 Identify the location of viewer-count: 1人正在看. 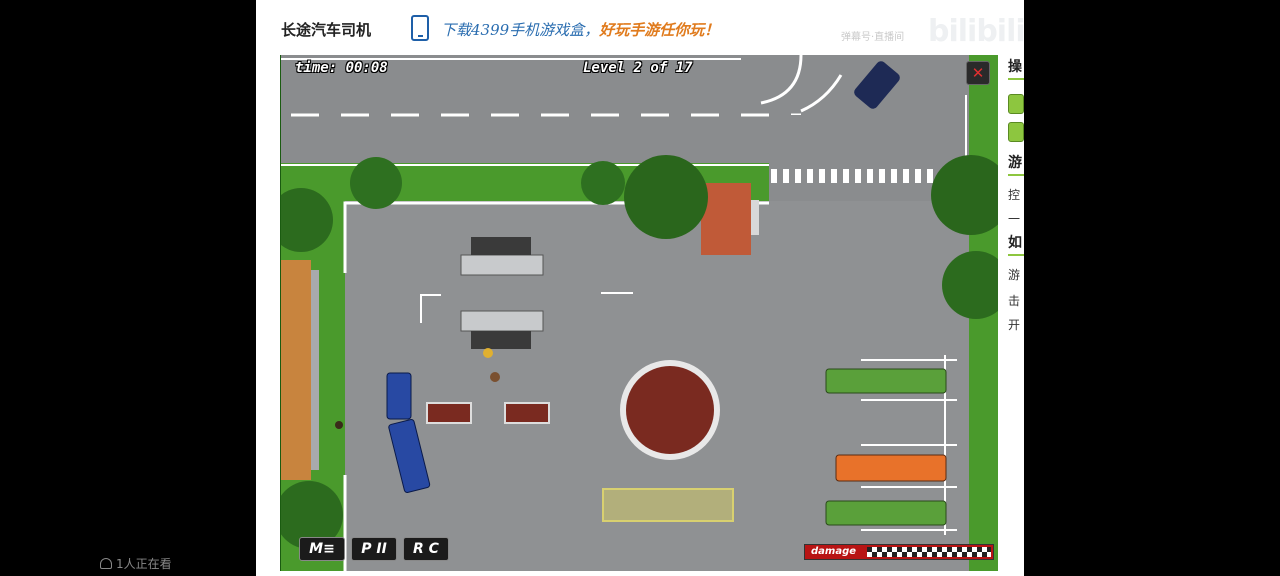
(136, 563).